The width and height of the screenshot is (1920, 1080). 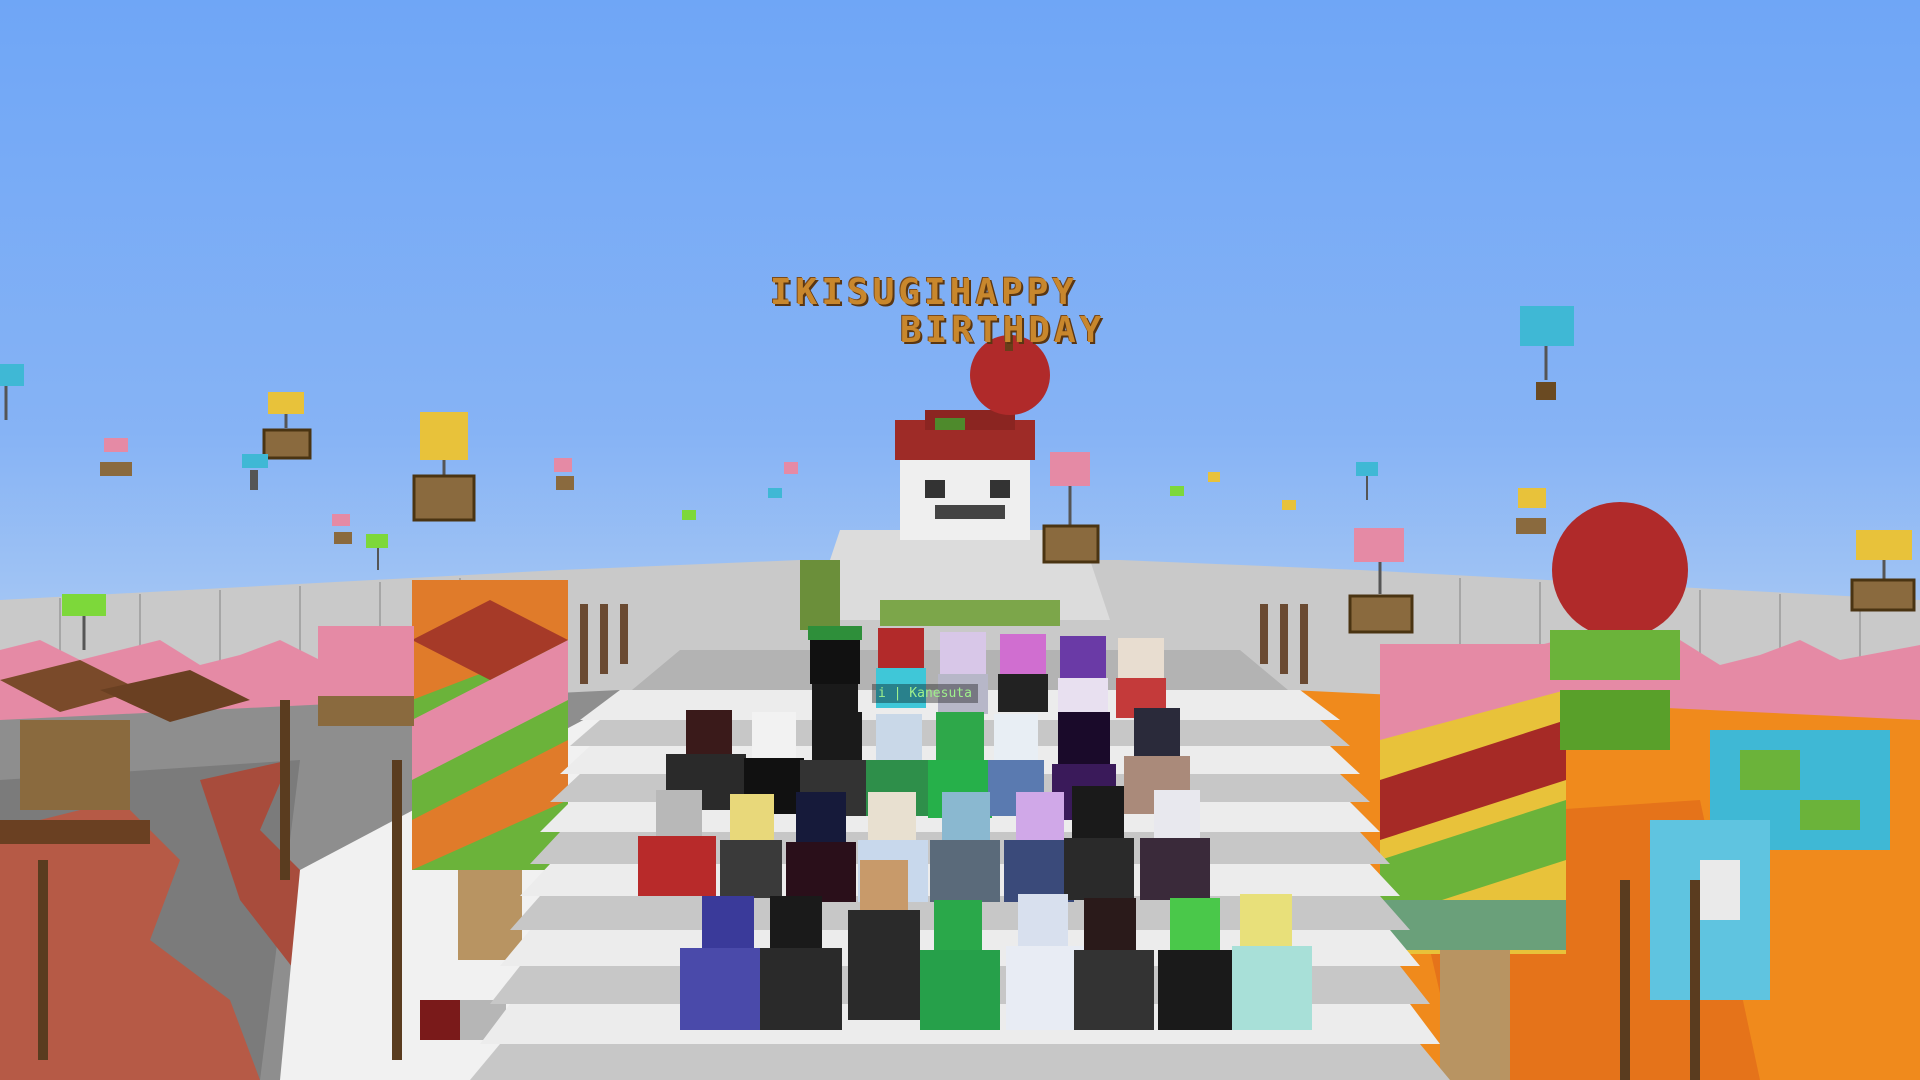 I want to click on player-nametag: i | Kanesuta, so click(x=925, y=693).